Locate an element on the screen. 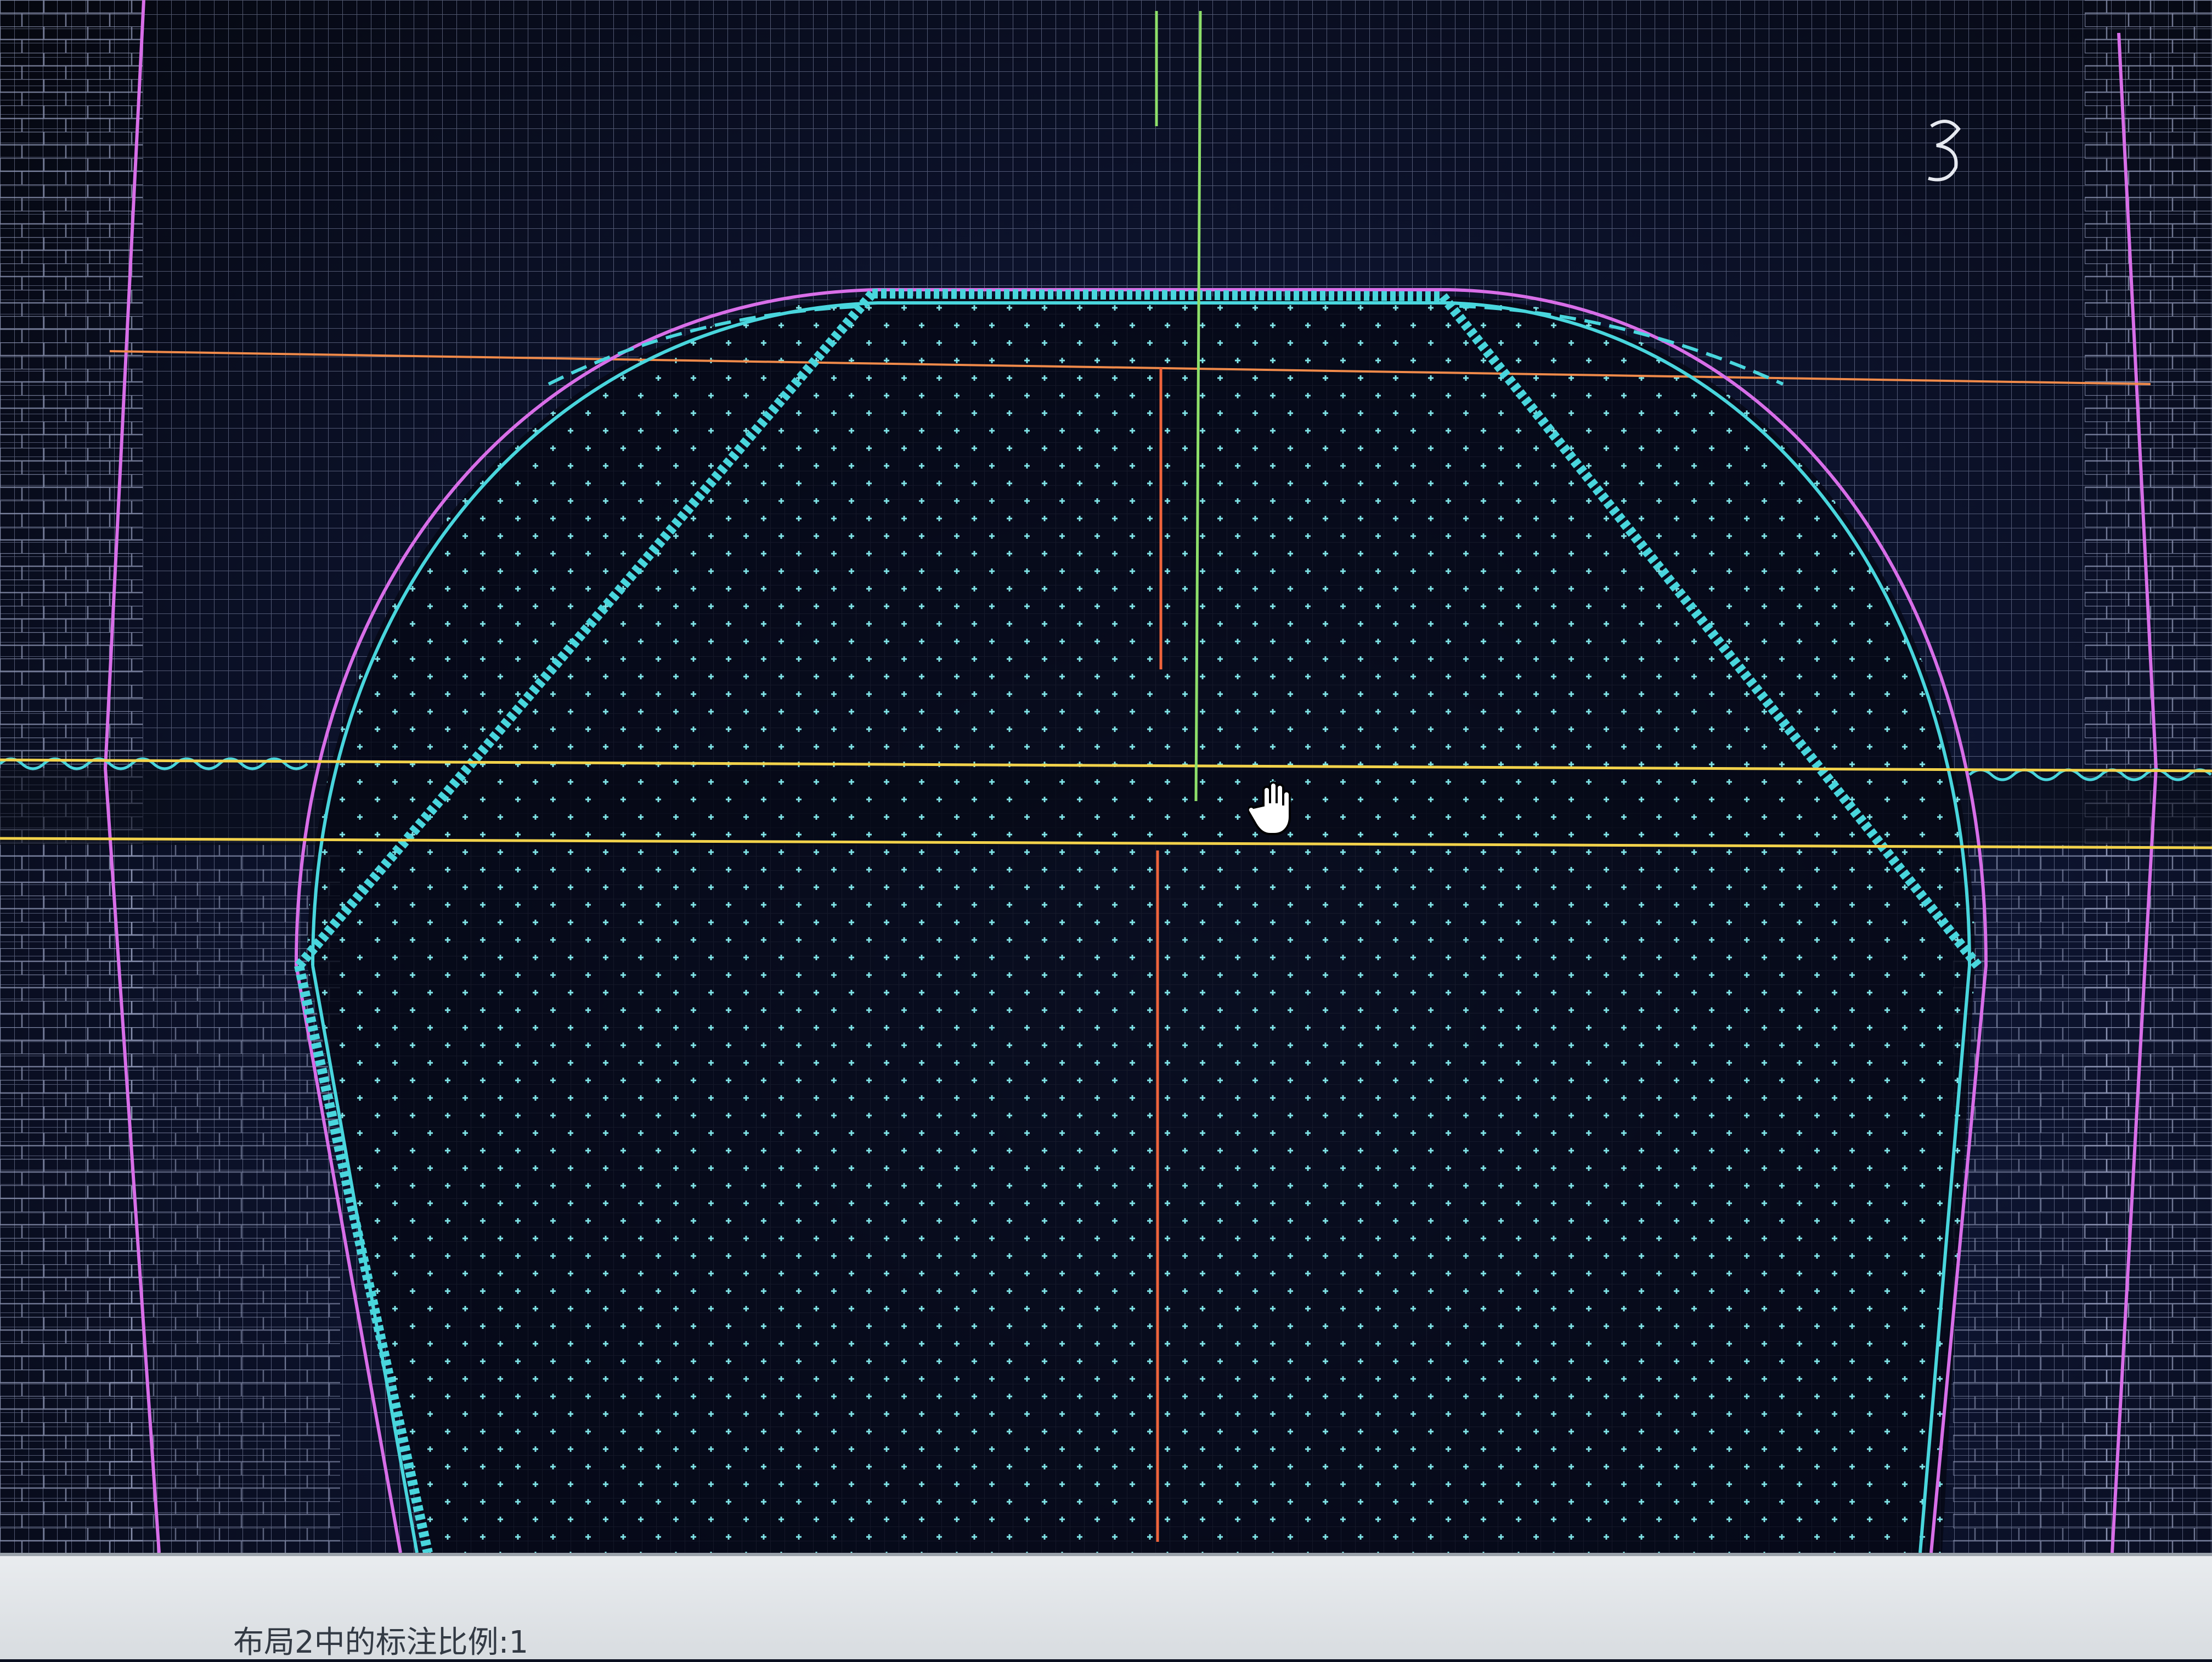 Image resolution: width=2212 pixels, height=1662 pixels. status-bar: 布局2中的标注比例:1 is located at coordinates (1106, 1606).